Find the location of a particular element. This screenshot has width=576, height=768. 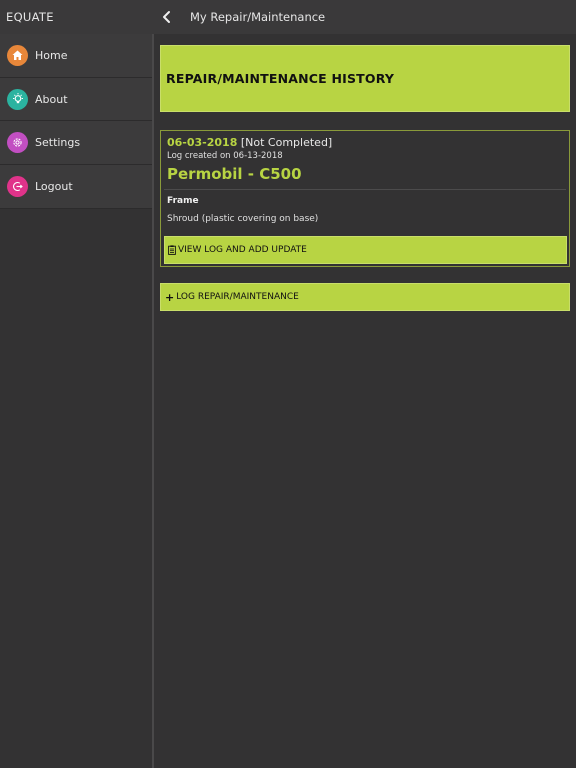

sidebar-divider is located at coordinates (153, 401).